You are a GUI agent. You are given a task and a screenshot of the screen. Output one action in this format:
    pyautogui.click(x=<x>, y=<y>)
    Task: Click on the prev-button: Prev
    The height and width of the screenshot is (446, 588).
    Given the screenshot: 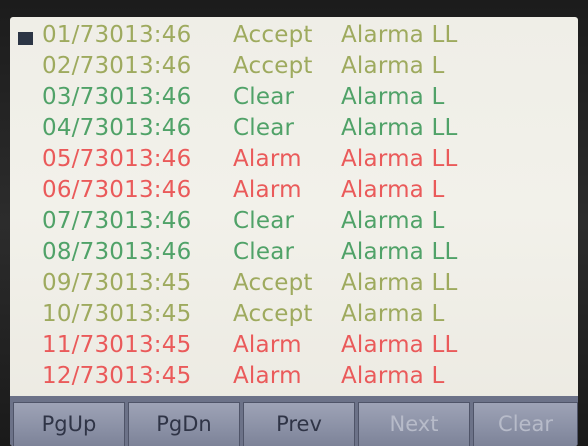 What is the action you would take?
    pyautogui.click(x=299, y=424)
    